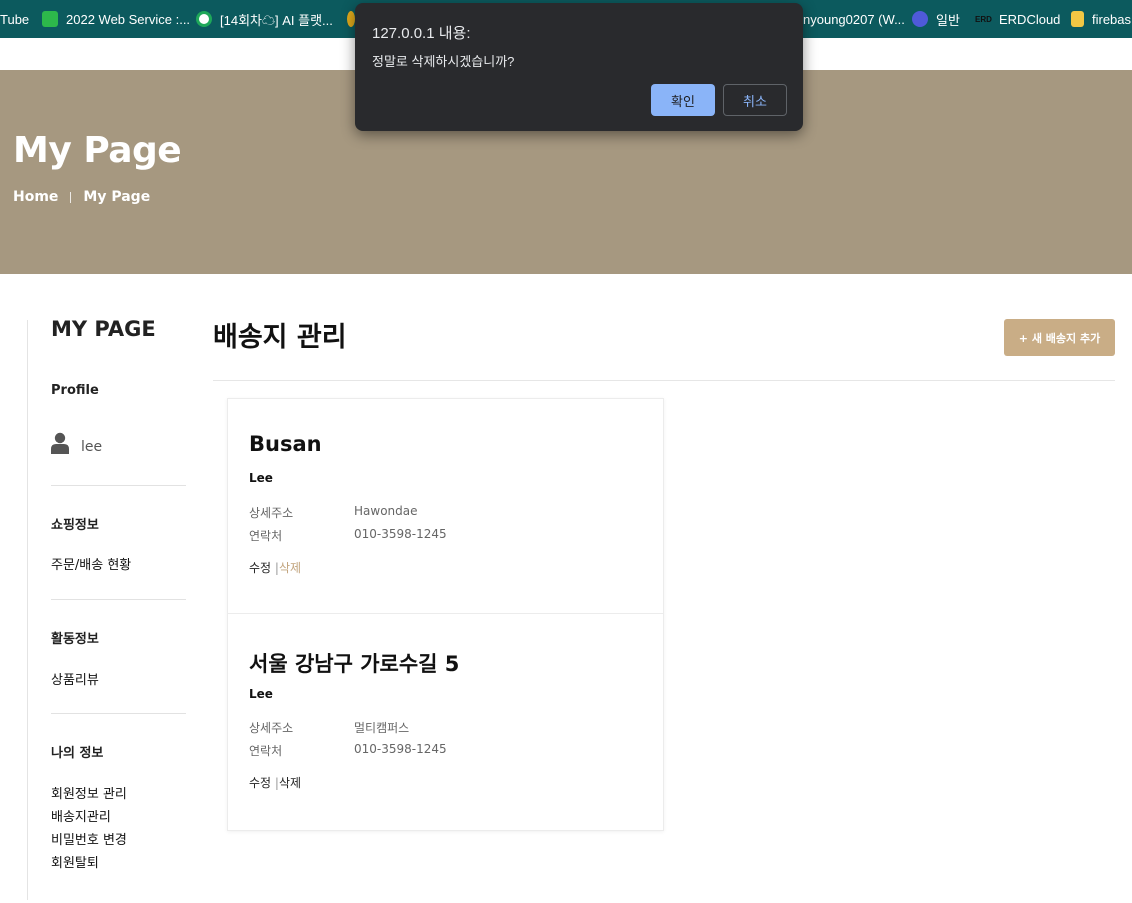  Describe the element at coordinates (35, 197) in the screenshot. I see `breadcrumb-home: Home` at that location.